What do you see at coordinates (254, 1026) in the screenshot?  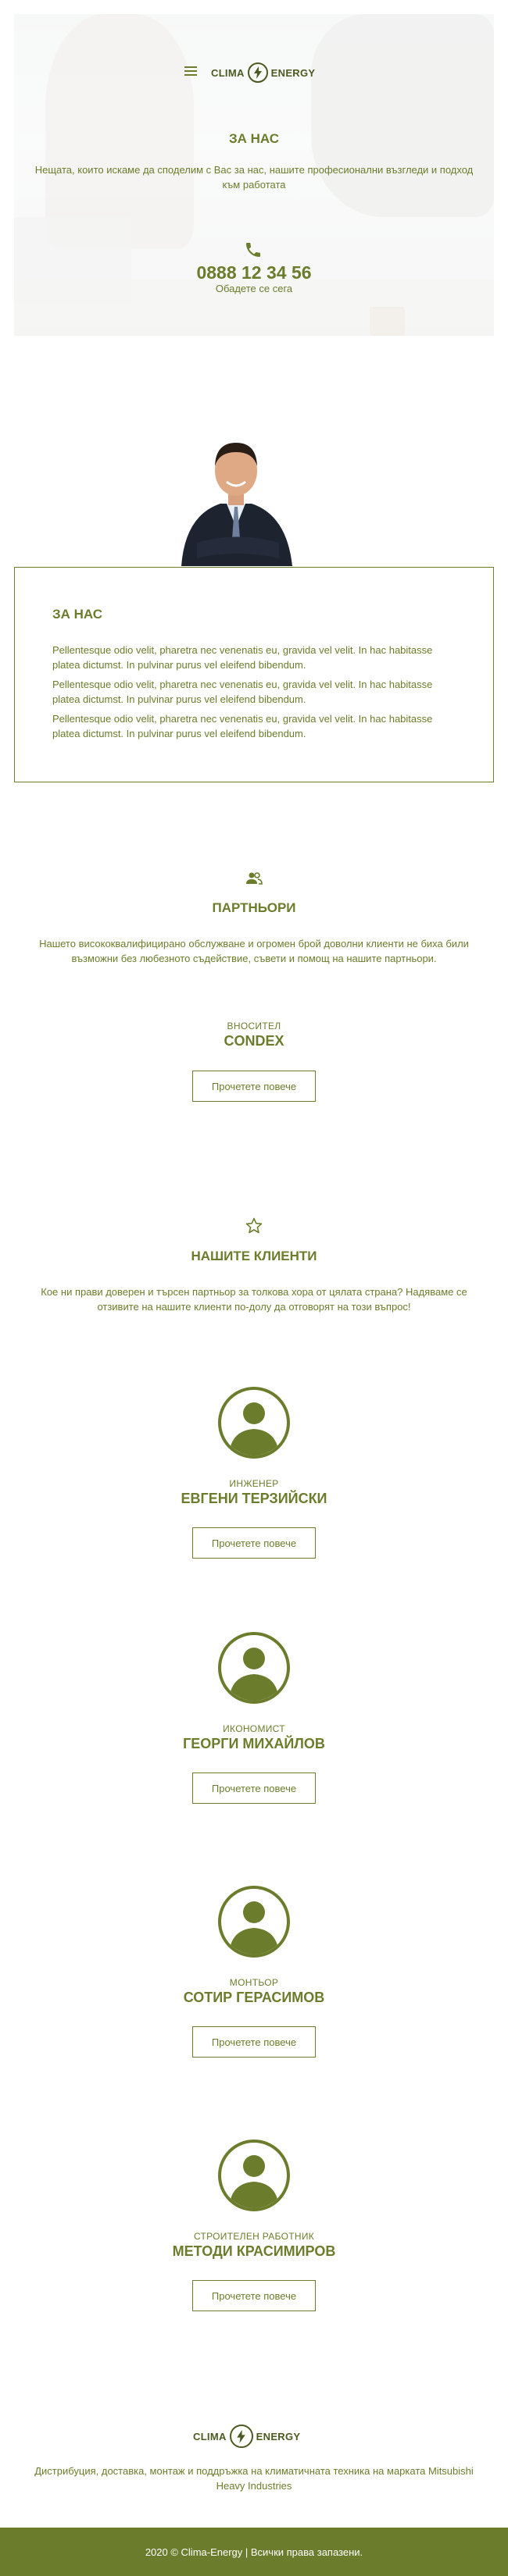 I see `partner-role: ВНОСИТЕЛ` at bounding box center [254, 1026].